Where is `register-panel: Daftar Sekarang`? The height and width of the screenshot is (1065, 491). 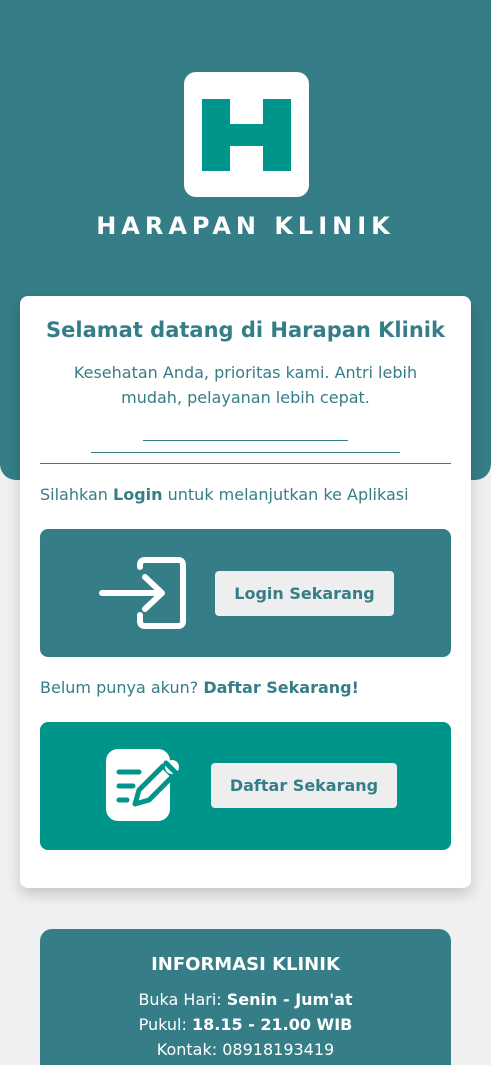
register-panel: Daftar Sekarang is located at coordinates (245, 786).